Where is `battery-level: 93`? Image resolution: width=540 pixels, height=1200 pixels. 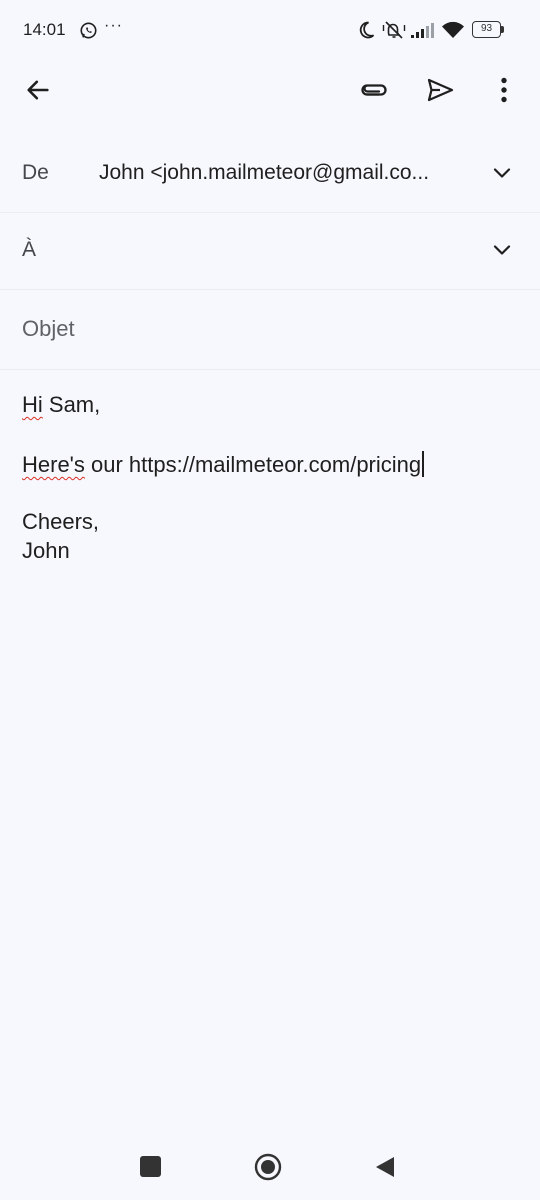 battery-level: 93 is located at coordinates (486, 29).